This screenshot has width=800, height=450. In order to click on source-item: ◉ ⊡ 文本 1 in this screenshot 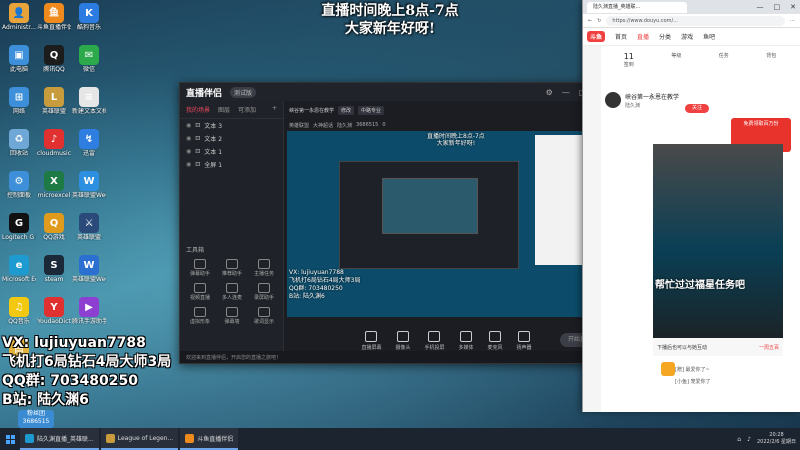, I will do `click(231, 151)`.